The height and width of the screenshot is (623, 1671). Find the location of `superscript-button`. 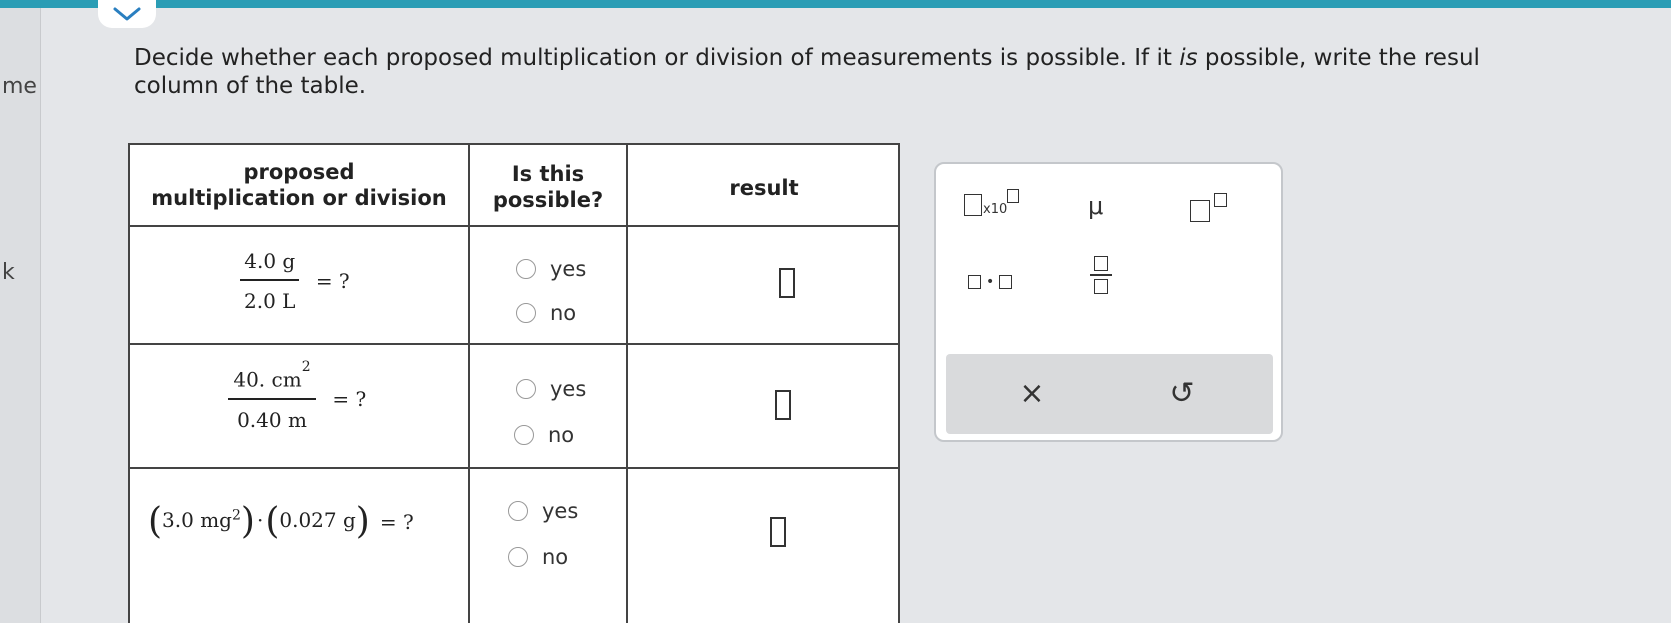

superscript-button is located at coordinates (1208, 206).